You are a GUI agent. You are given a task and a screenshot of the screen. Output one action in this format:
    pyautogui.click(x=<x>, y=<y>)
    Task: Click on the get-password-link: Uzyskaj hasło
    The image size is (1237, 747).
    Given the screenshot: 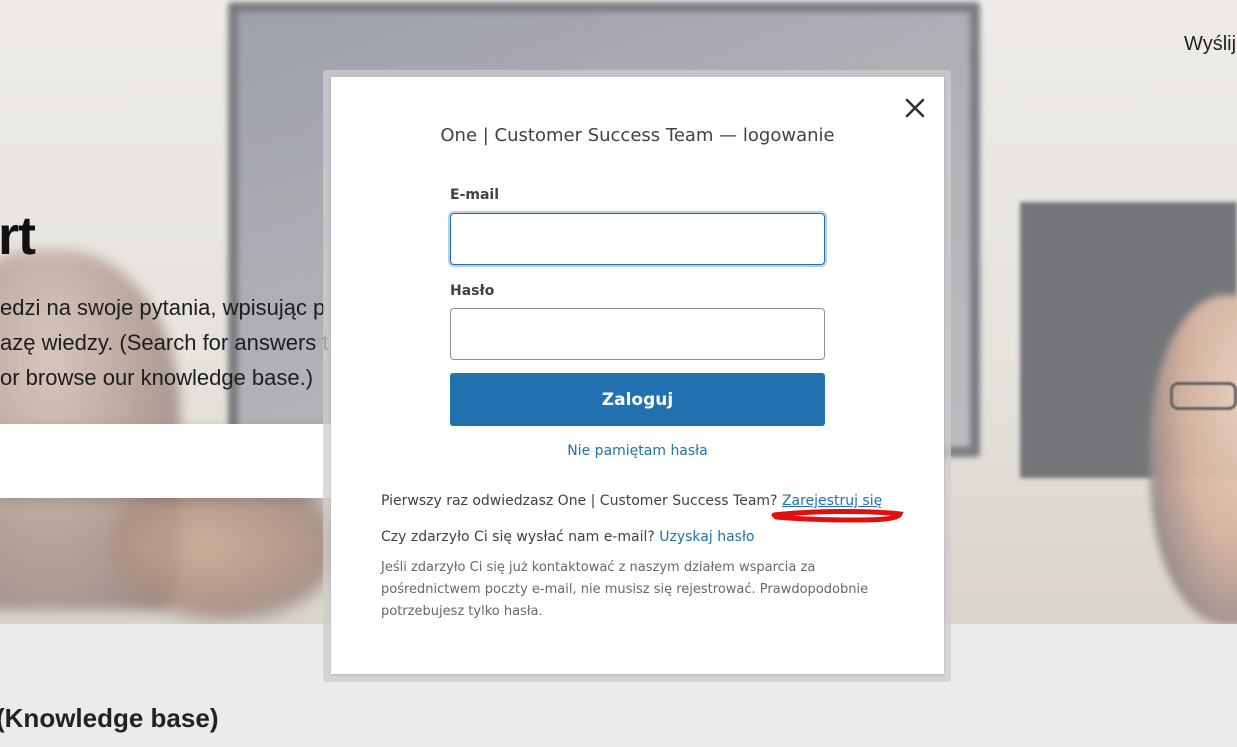 What is the action you would take?
    pyautogui.click(x=706, y=537)
    